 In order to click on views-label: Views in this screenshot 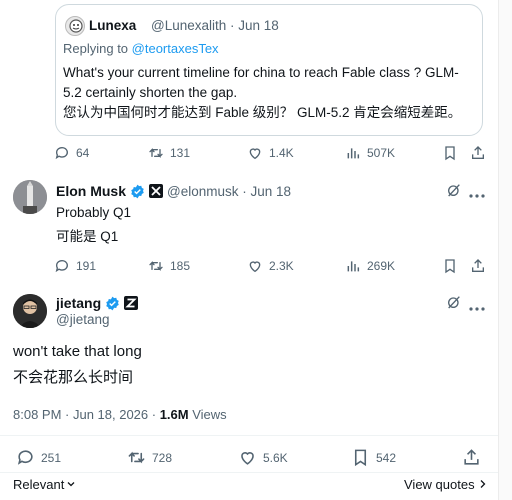, I will do `click(207, 414)`.